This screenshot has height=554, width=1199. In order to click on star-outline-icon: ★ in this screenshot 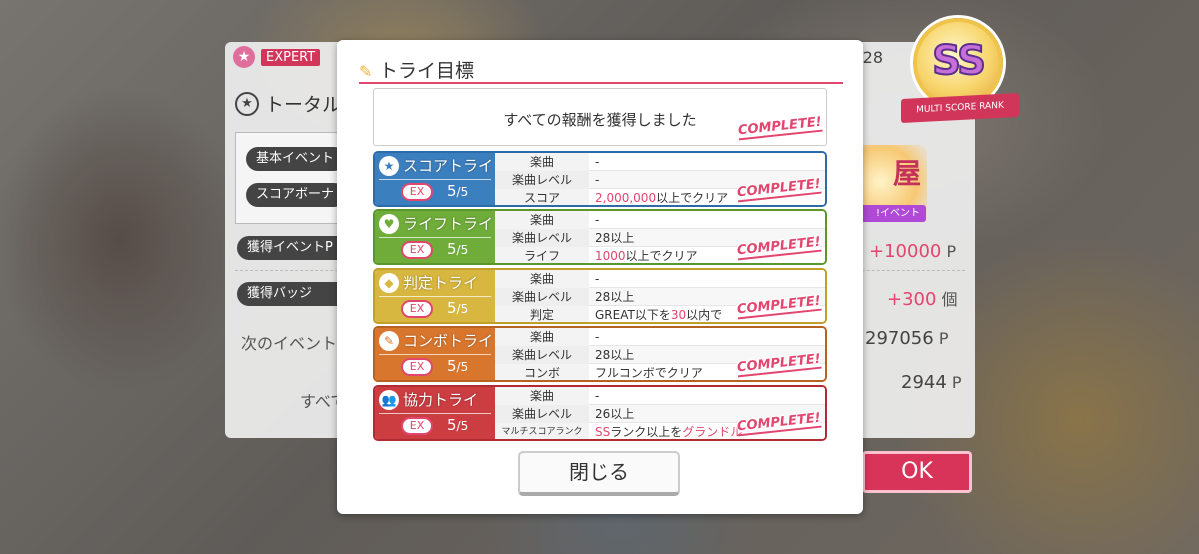, I will do `click(247, 103)`.